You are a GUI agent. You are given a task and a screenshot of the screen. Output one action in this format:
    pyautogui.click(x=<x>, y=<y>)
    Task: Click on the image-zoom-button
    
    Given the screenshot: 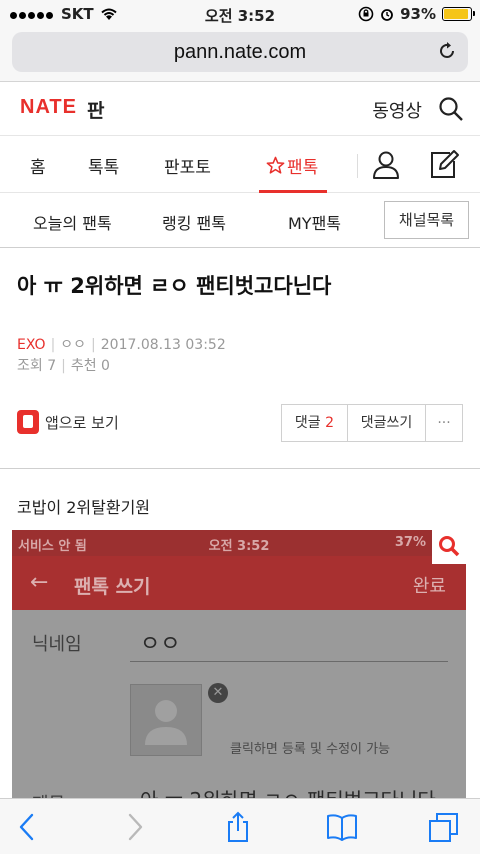 What is the action you would take?
    pyautogui.click(x=449, y=547)
    